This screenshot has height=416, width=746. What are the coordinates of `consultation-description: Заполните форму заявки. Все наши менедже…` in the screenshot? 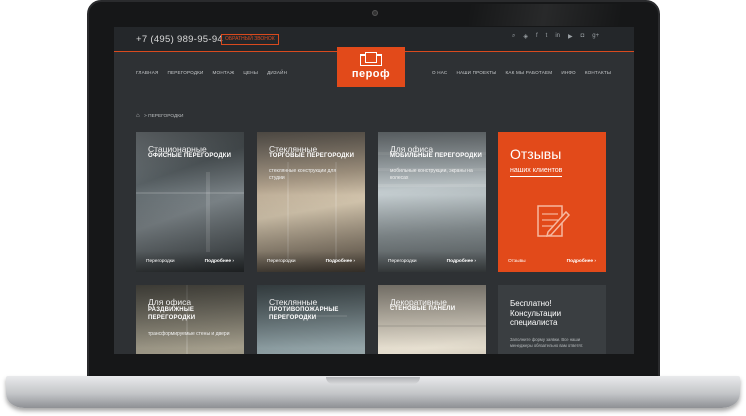 It's located at (547, 342).